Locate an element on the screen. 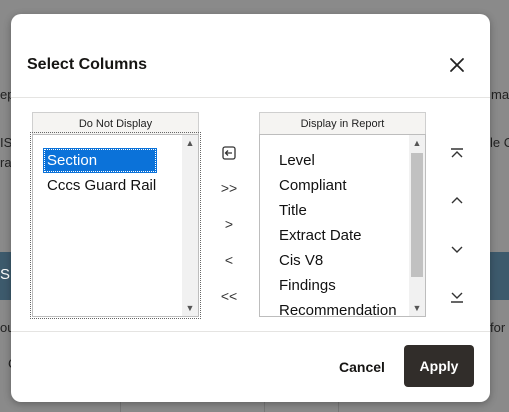 This screenshot has height=412, width=509. list-item-cccs-guard-rail: Cccs Guard Rail is located at coordinates (112, 185).